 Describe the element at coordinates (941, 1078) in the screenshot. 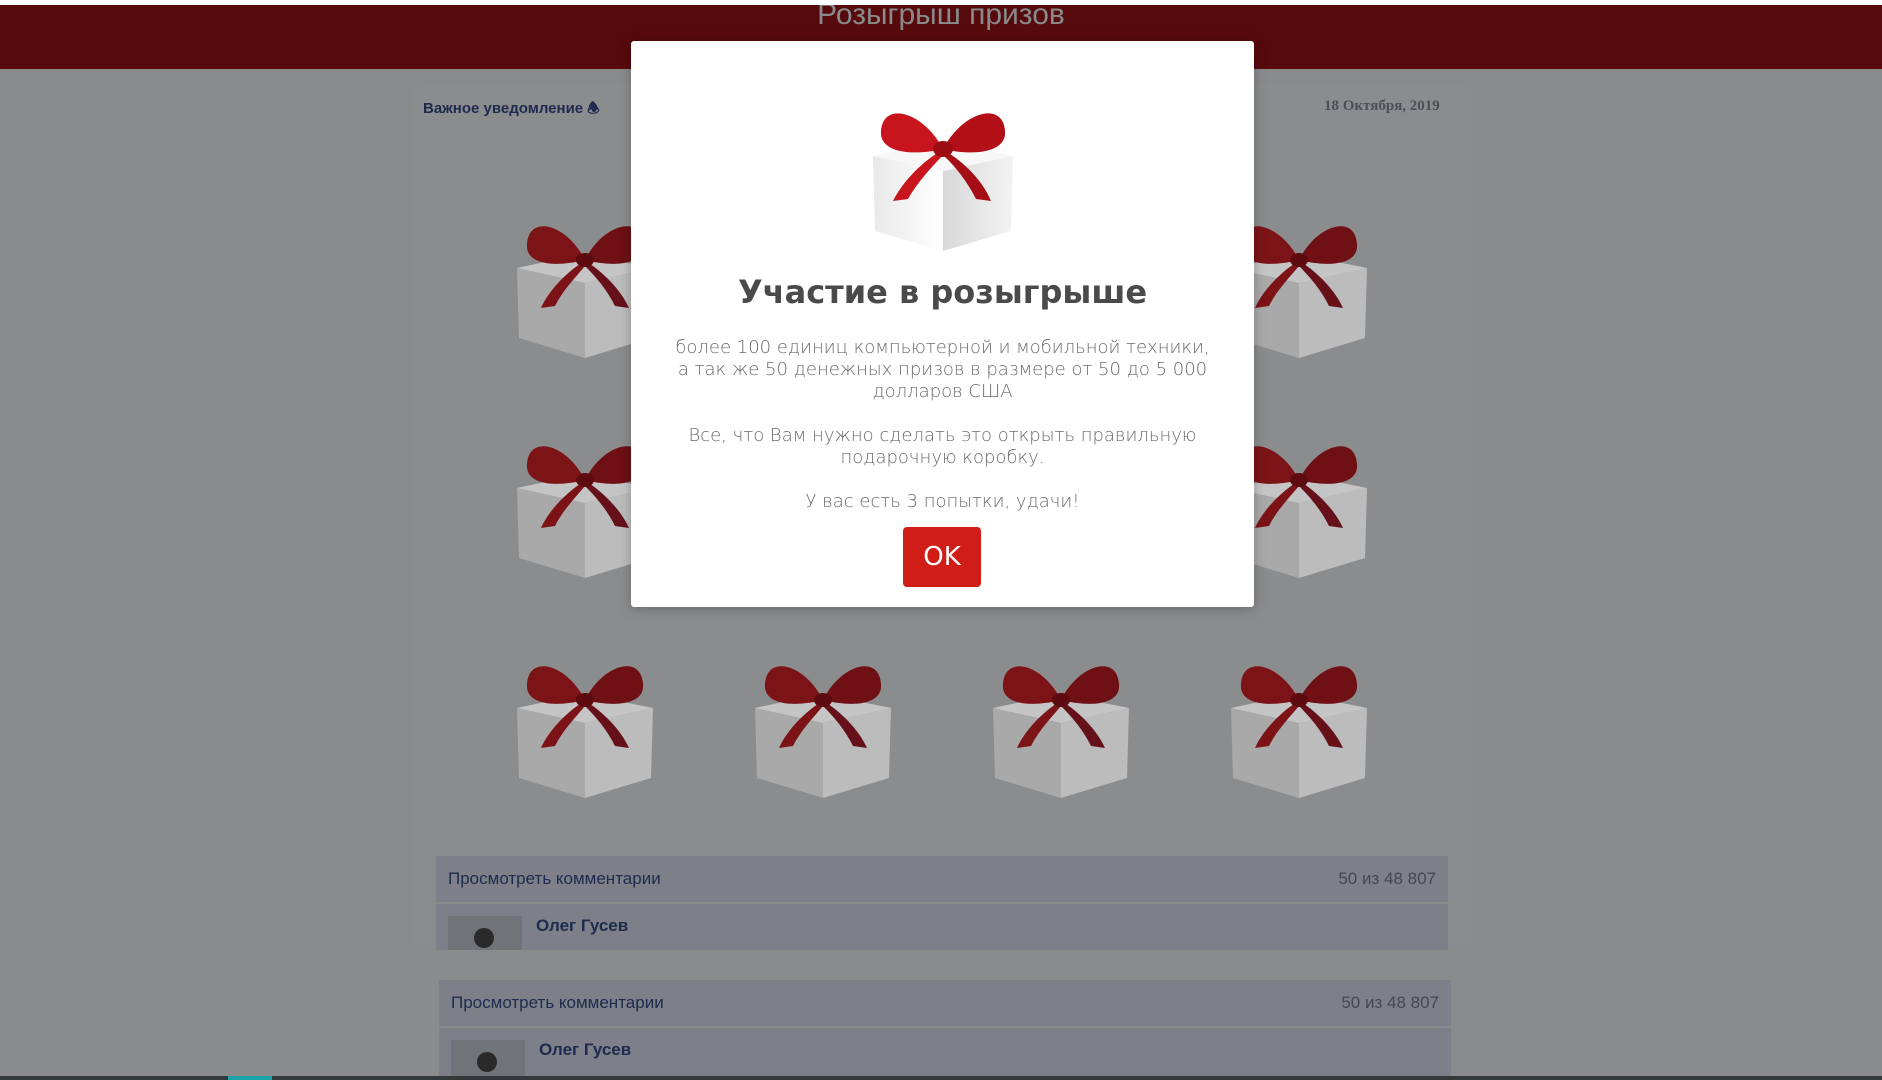

I see `taskbar-strip` at that location.